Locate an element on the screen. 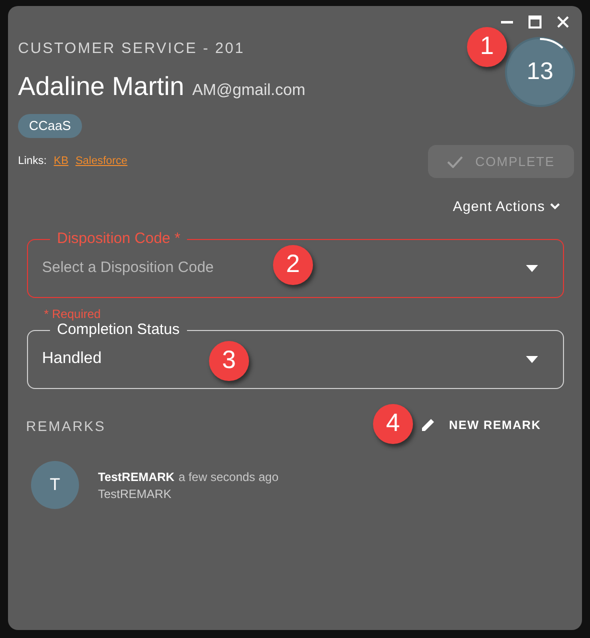  queue-title: CUSTOMER SERVICE - 201 is located at coordinates (132, 49).